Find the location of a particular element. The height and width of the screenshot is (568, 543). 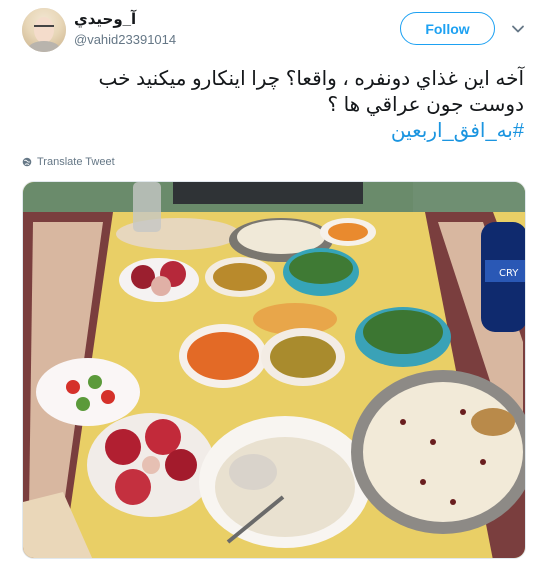

svg-text: CRY is located at coordinates (509, 273).